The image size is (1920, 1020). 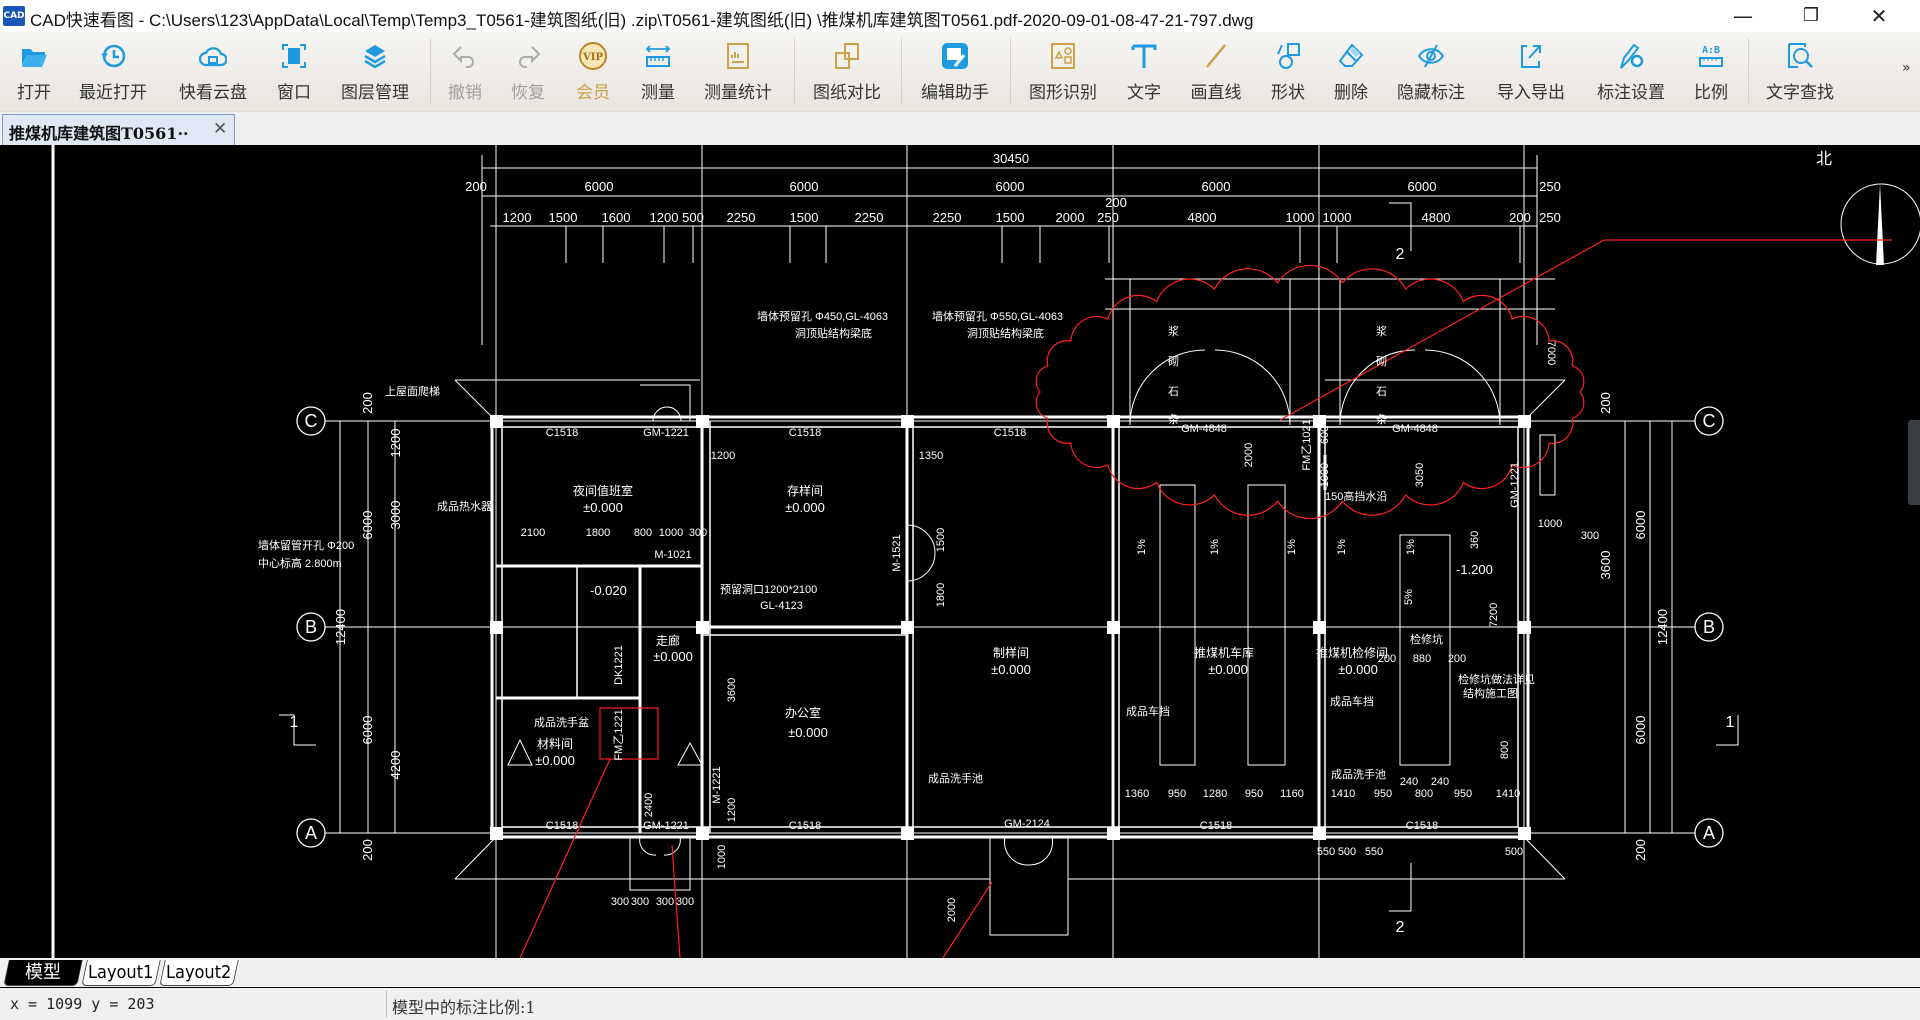 What do you see at coordinates (1202, 217) in the screenshot?
I see `dim-text: 4800` at bounding box center [1202, 217].